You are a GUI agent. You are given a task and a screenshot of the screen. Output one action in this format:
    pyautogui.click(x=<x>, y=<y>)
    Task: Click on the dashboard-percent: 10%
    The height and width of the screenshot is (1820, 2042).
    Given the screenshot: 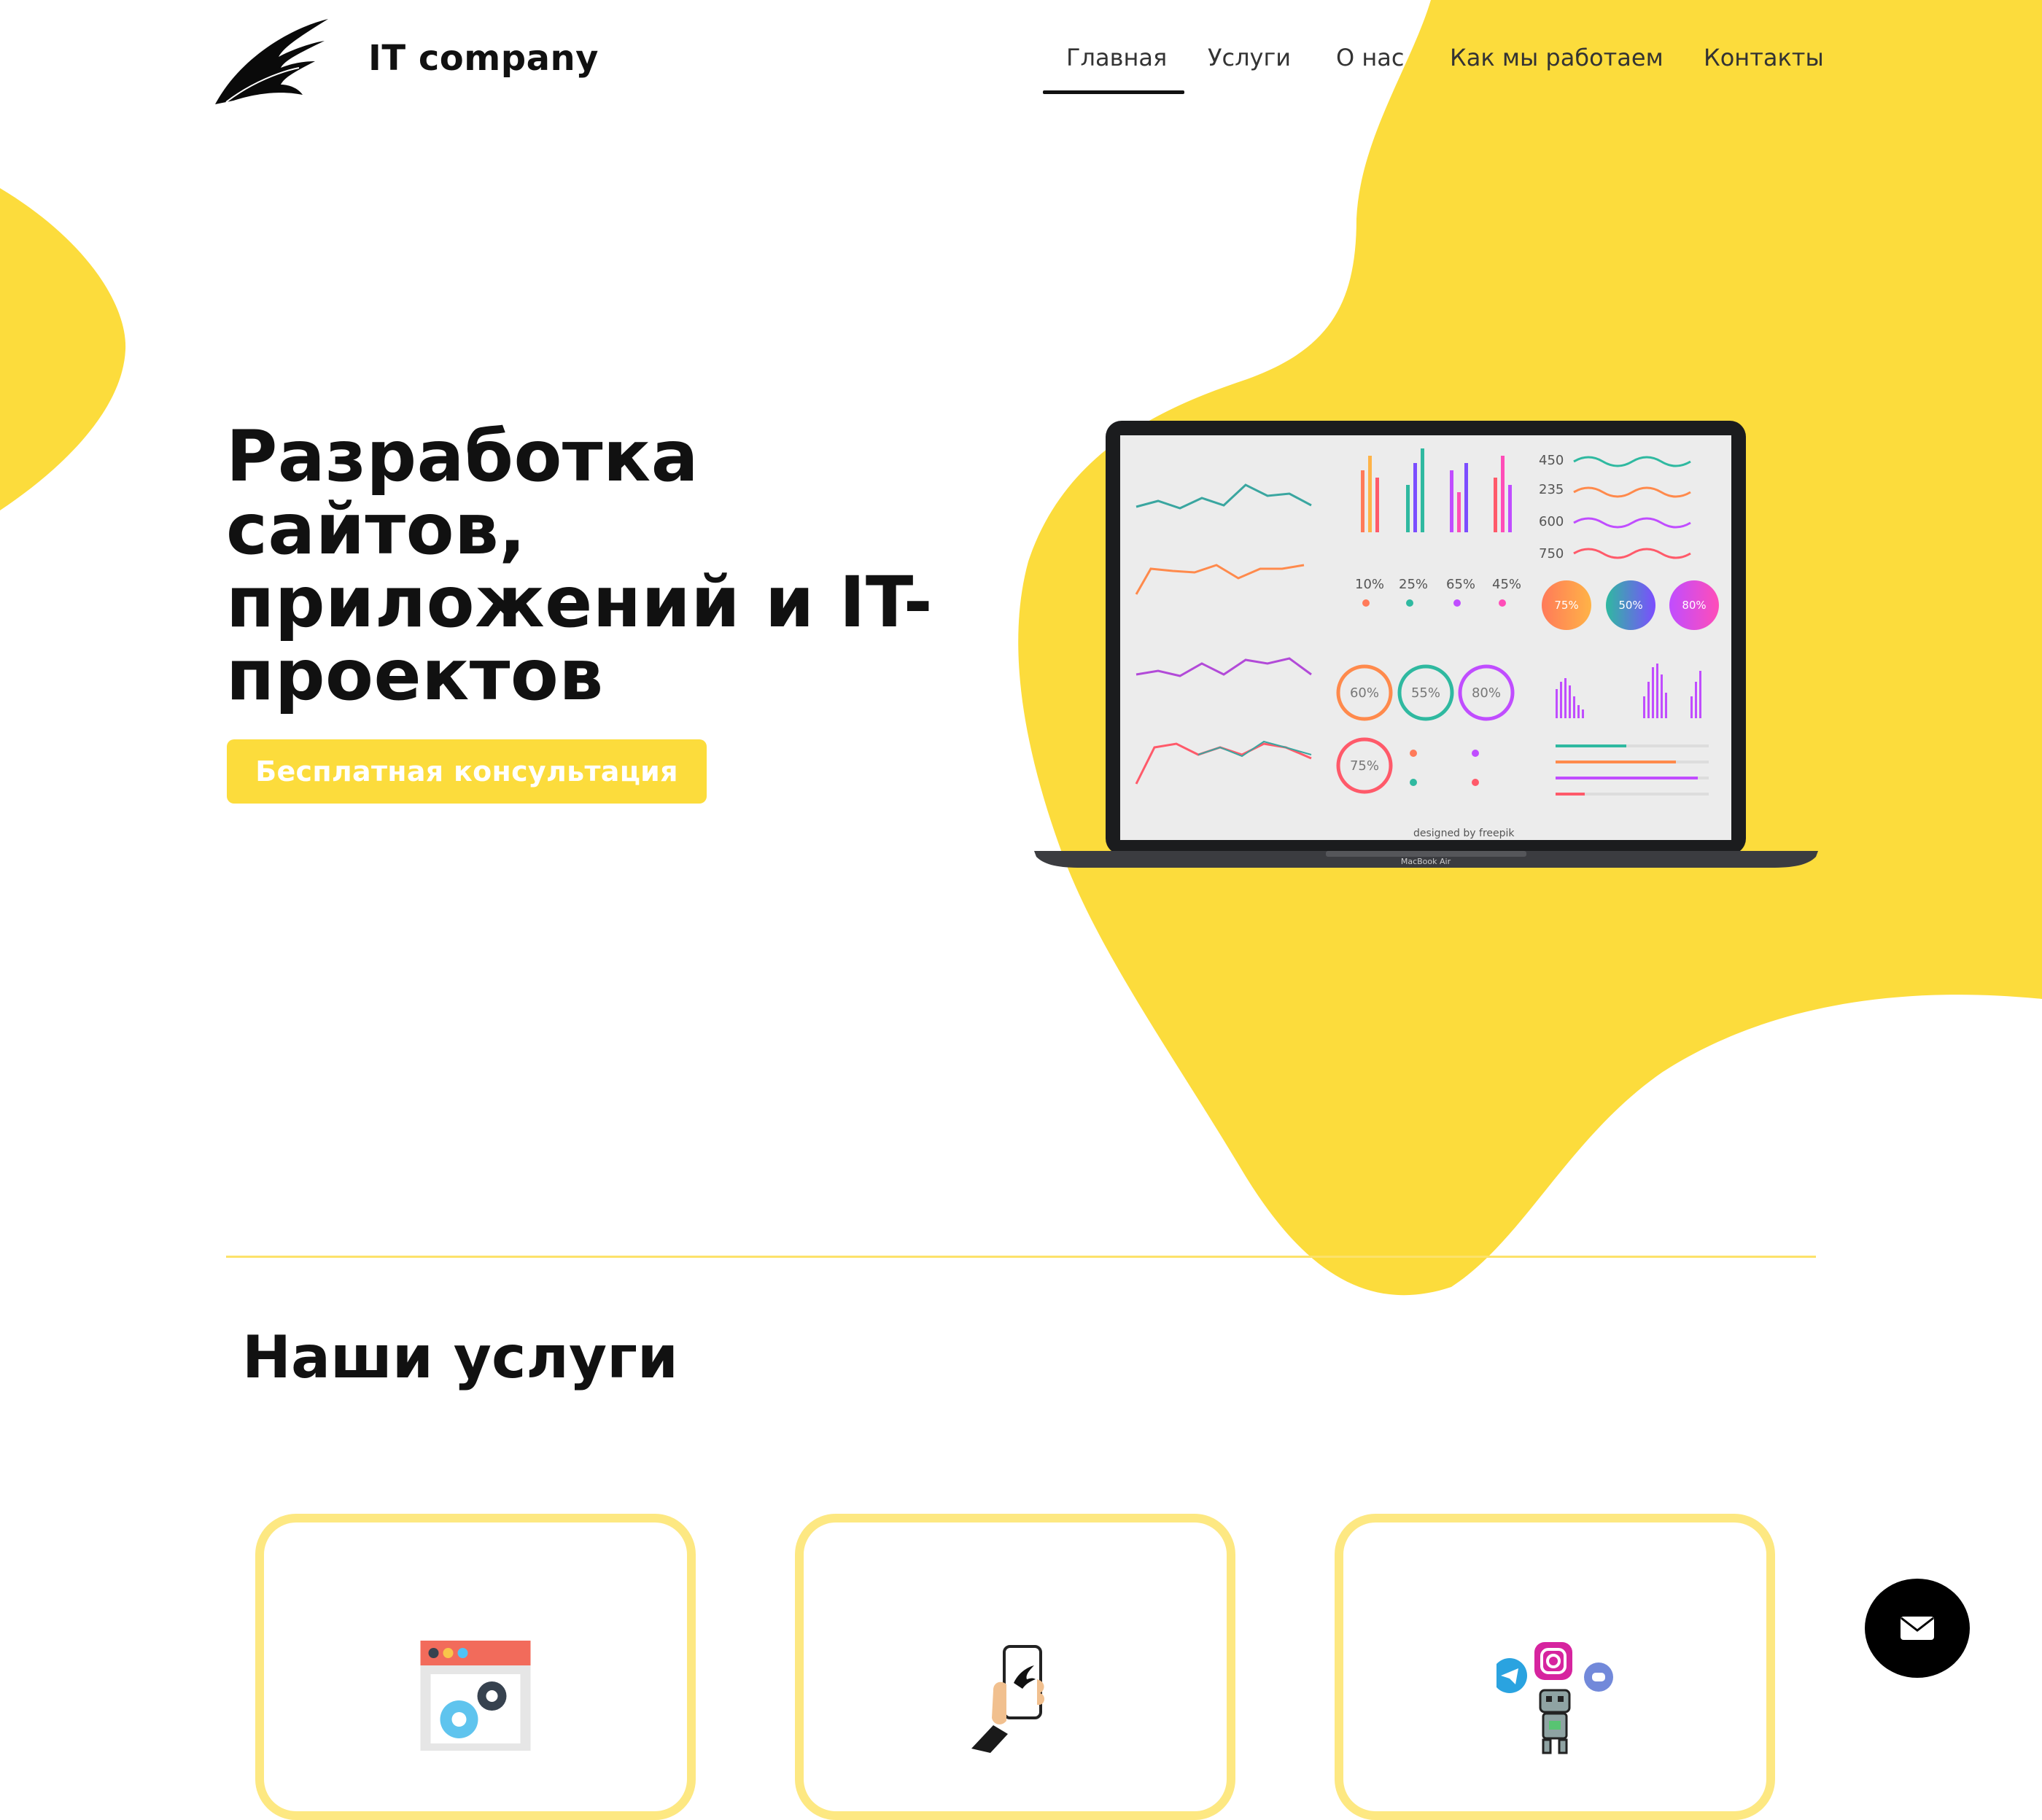 What is the action you would take?
    pyautogui.click(x=1369, y=584)
    